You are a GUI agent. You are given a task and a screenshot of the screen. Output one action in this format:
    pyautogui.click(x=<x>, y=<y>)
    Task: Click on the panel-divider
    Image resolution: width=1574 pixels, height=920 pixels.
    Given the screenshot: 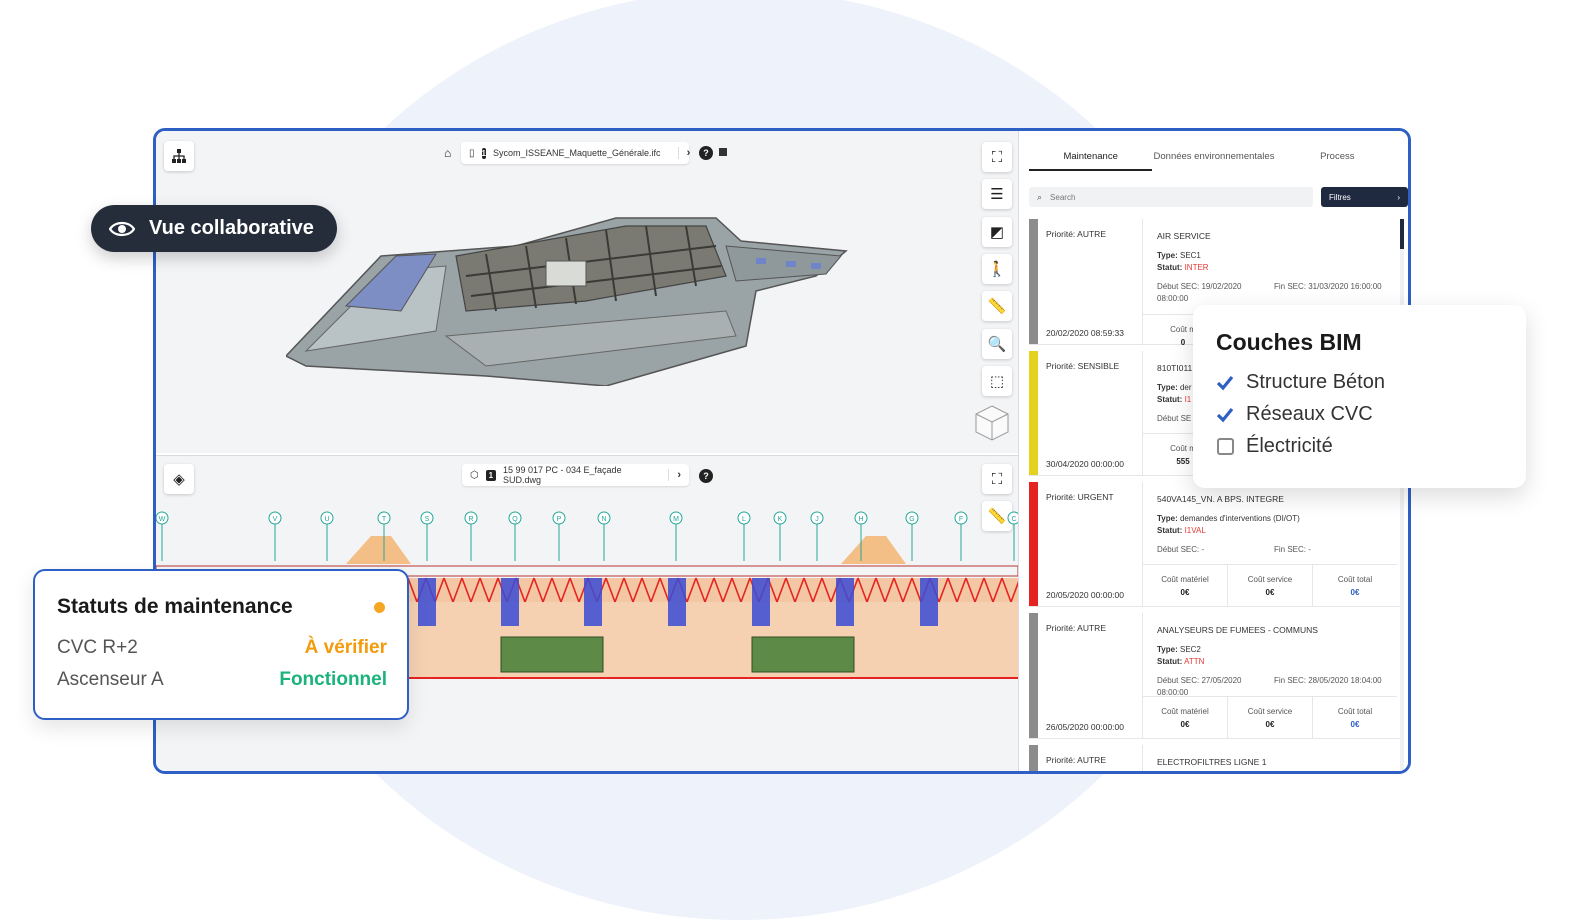 What is the action you would take?
    pyautogui.click(x=1018, y=451)
    